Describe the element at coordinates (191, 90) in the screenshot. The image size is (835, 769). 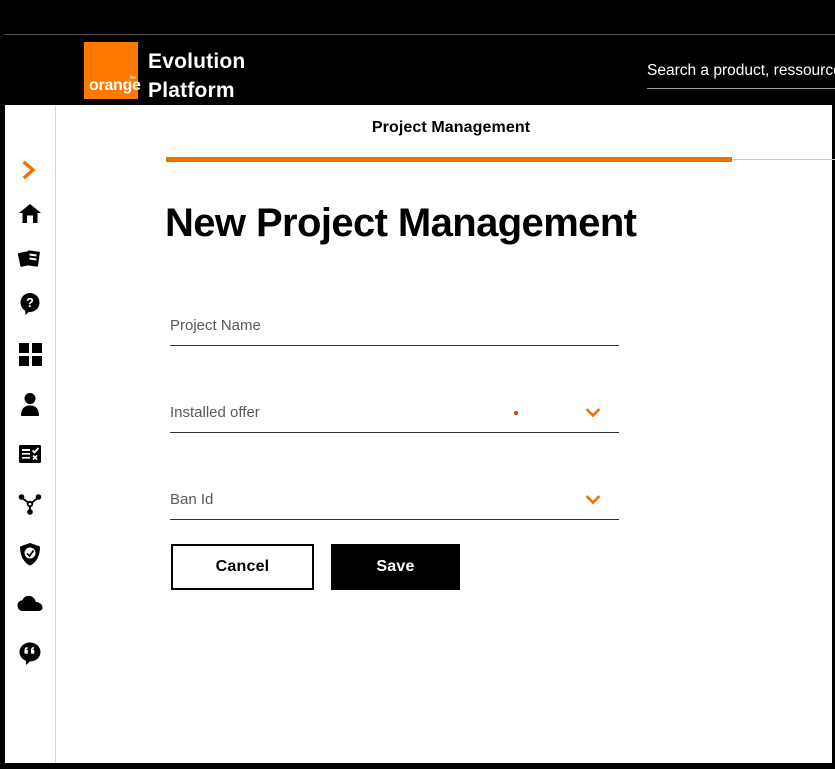
I see `brand-line-2: Platform` at that location.